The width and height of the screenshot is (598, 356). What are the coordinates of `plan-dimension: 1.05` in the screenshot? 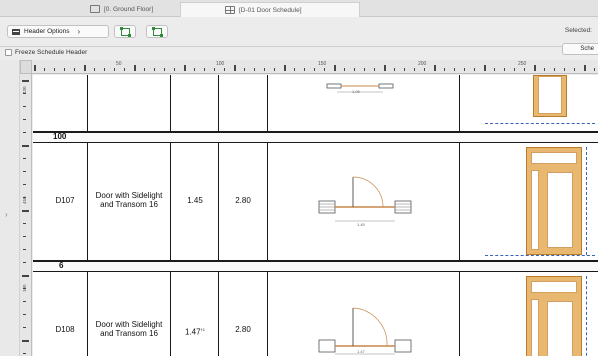 It's located at (356, 91).